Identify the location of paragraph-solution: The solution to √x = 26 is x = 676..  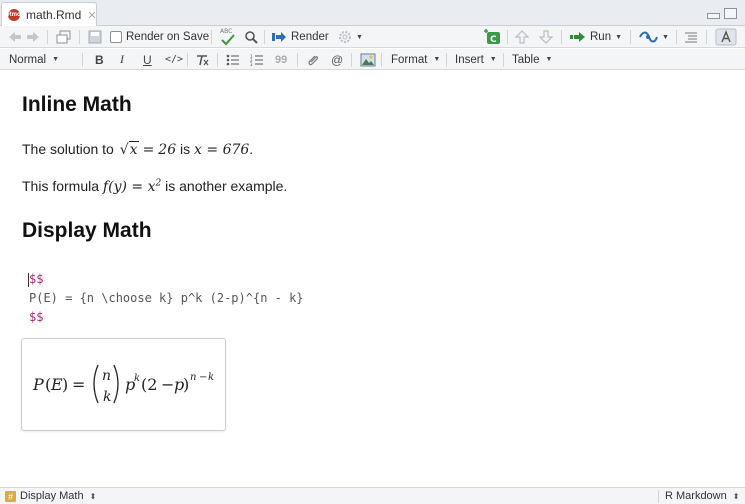
(137, 149).